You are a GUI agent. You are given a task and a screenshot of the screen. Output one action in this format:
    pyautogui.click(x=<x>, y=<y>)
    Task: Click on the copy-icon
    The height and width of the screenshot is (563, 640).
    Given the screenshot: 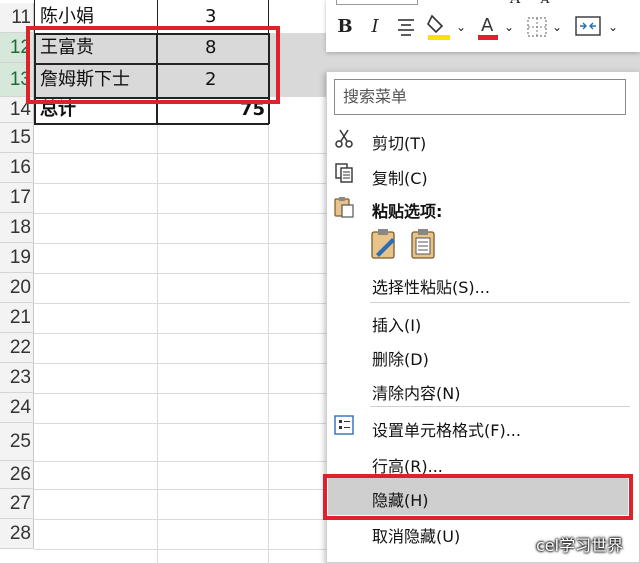 What is the action you would take?
    pyautogui.click(x=344, y=173)
    